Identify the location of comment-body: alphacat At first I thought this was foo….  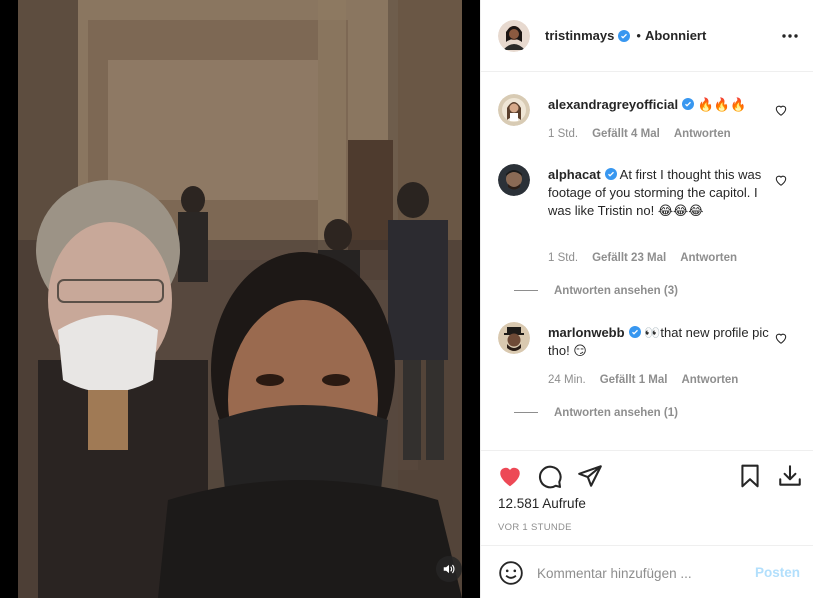
(663, 193).